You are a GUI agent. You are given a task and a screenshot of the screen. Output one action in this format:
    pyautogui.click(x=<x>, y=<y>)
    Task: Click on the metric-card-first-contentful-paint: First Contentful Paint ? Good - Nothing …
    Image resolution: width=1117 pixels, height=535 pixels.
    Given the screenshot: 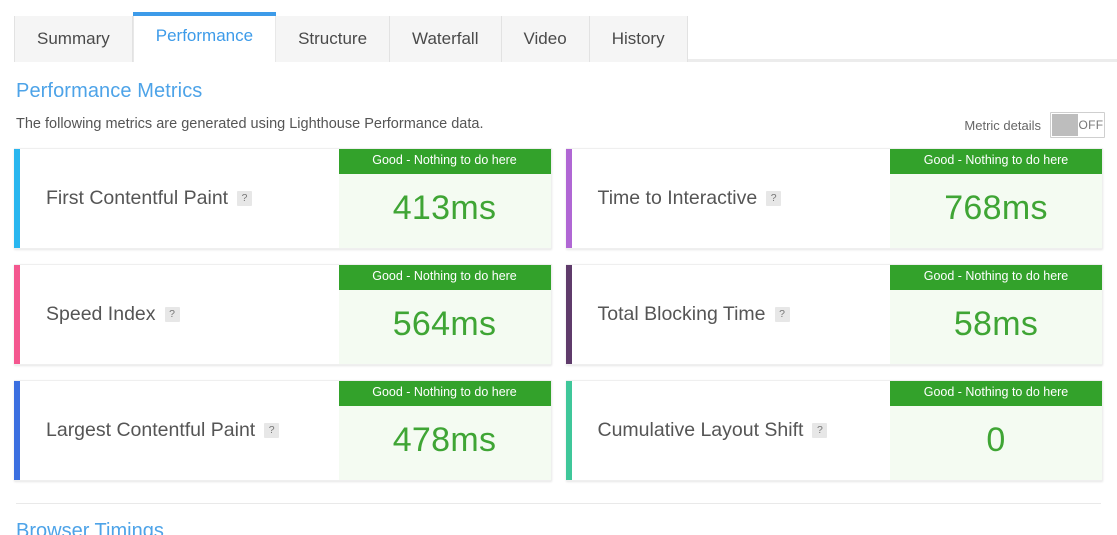 What is the action you would take?
    pyautogui.click(x=283, y=198)
    